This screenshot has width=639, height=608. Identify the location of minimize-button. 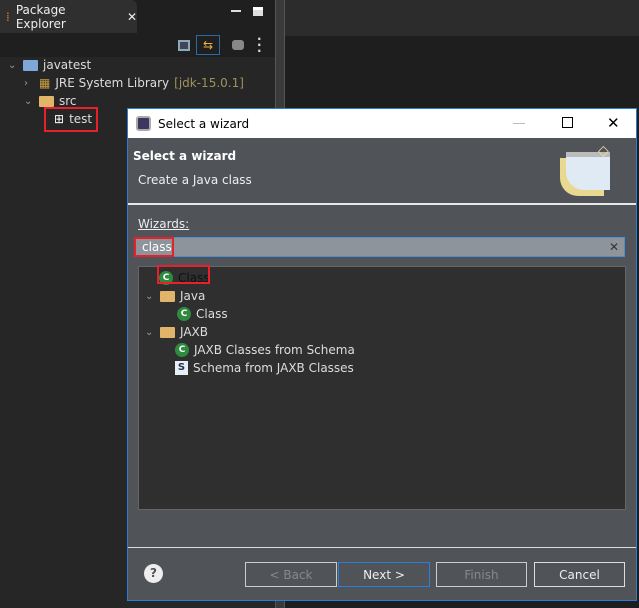
(519, 123).